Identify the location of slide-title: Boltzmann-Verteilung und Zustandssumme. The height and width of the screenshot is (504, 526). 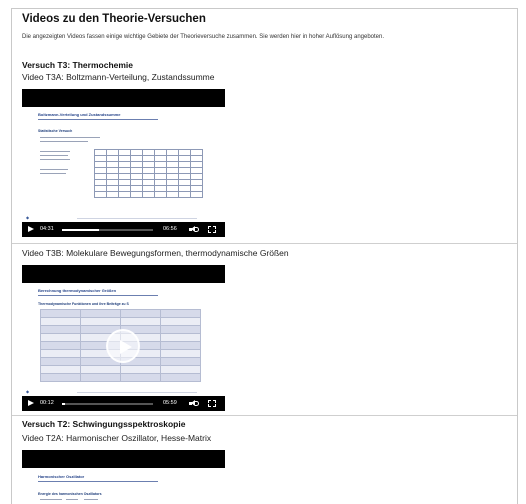
(79, 114).